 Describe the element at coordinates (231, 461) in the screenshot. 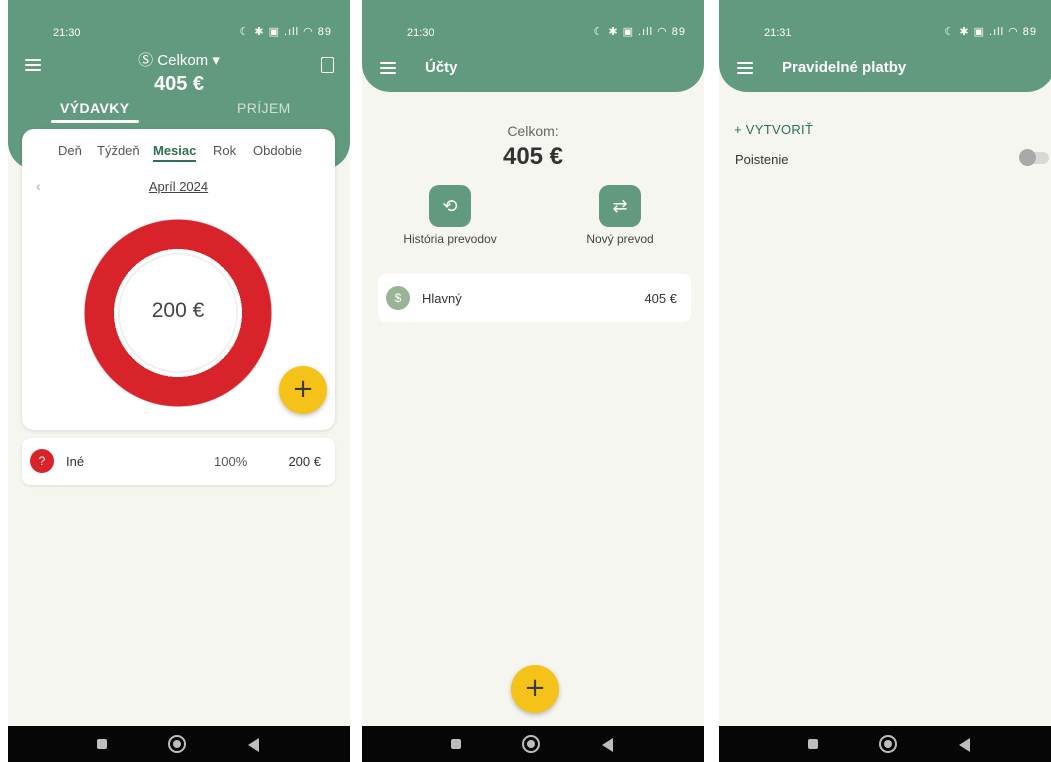

I see `category-percent: 100%` at that location.